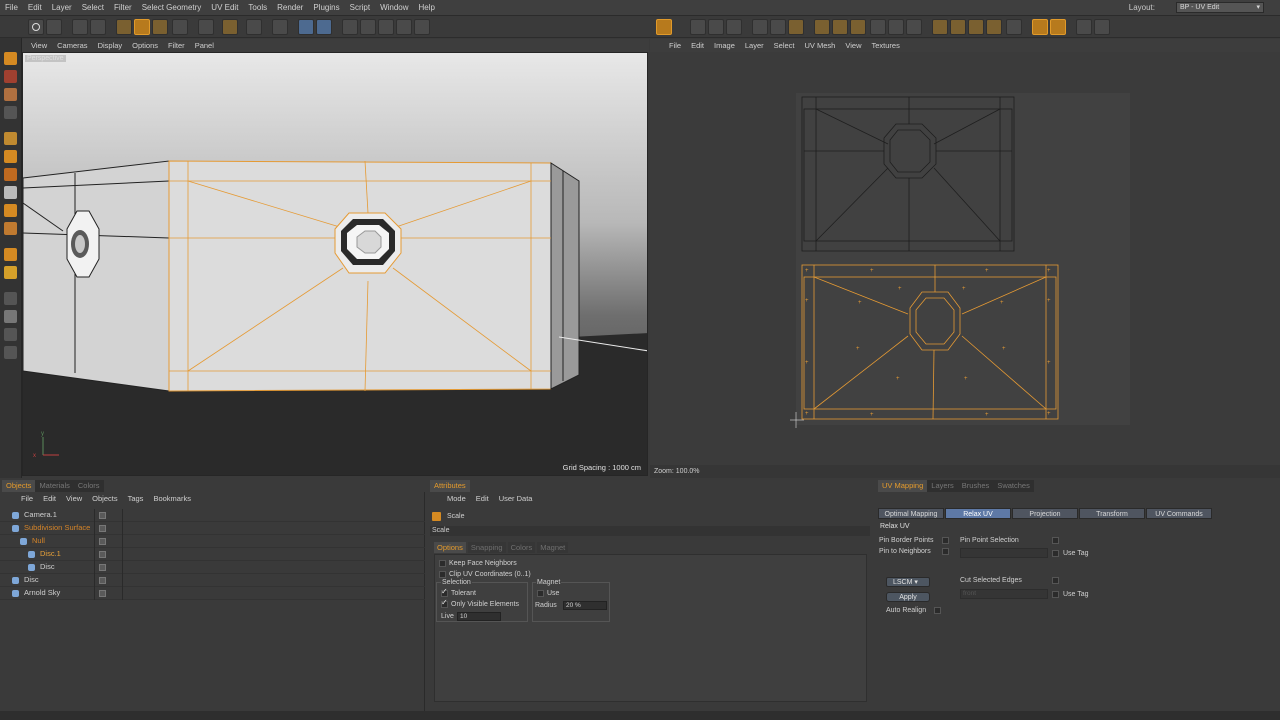  Describe the element at coordinates (1055, 580) in the screenshot. I see `cut-selected-edges-checkbox` at that location.